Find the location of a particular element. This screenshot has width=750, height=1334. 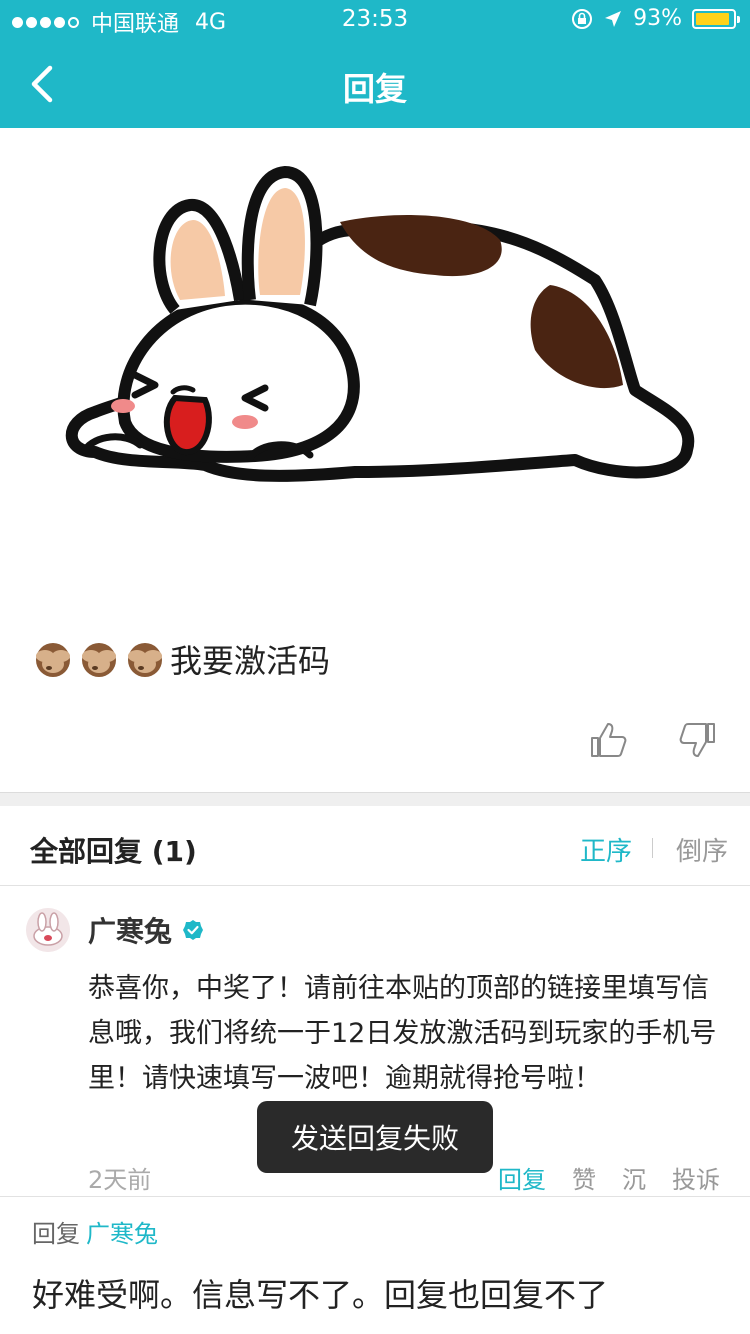

nav-bar: 回复 is located at coordinates (375, 84).